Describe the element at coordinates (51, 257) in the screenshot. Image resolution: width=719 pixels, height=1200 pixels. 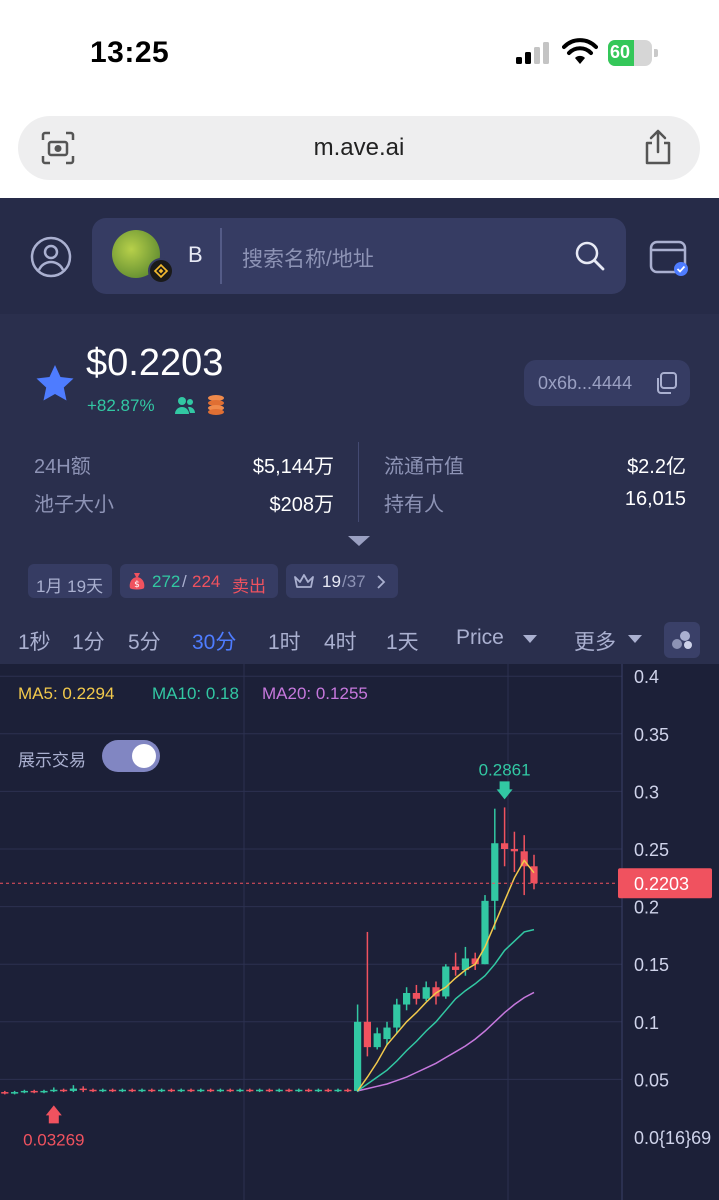
I see `user-profile-icon` at that location.